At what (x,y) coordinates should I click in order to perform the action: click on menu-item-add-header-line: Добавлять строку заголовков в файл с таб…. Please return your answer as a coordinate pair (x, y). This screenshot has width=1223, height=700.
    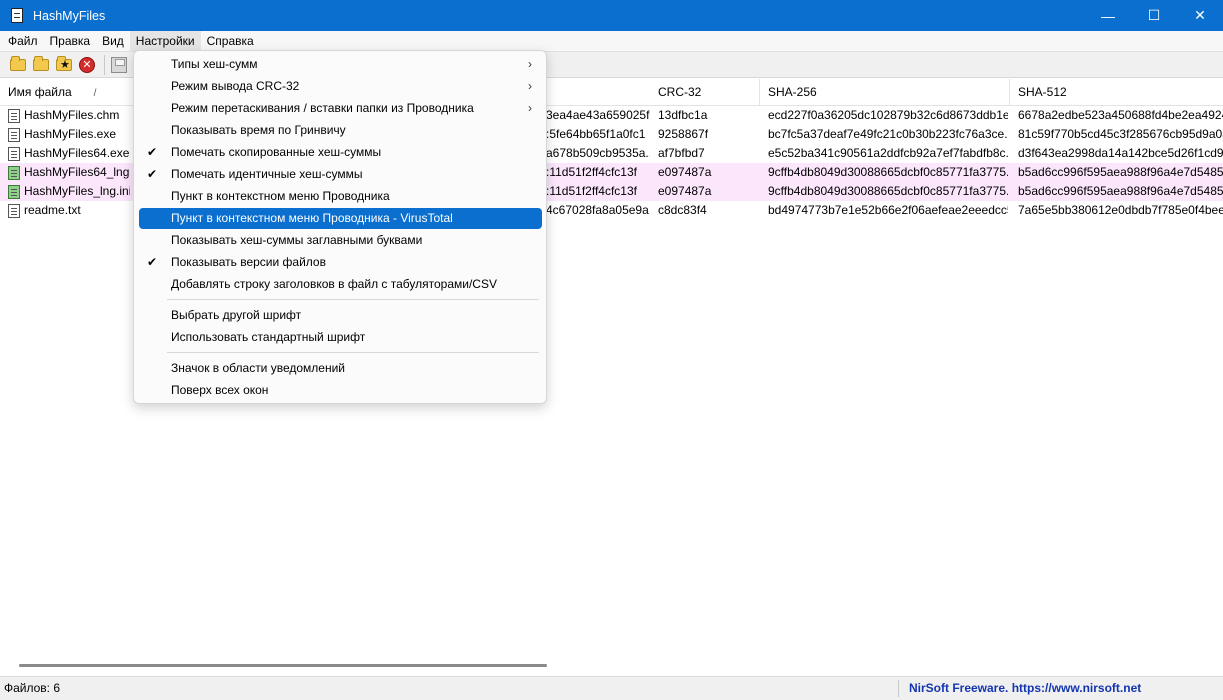
    Looking at the image, I should click on (340, 284).